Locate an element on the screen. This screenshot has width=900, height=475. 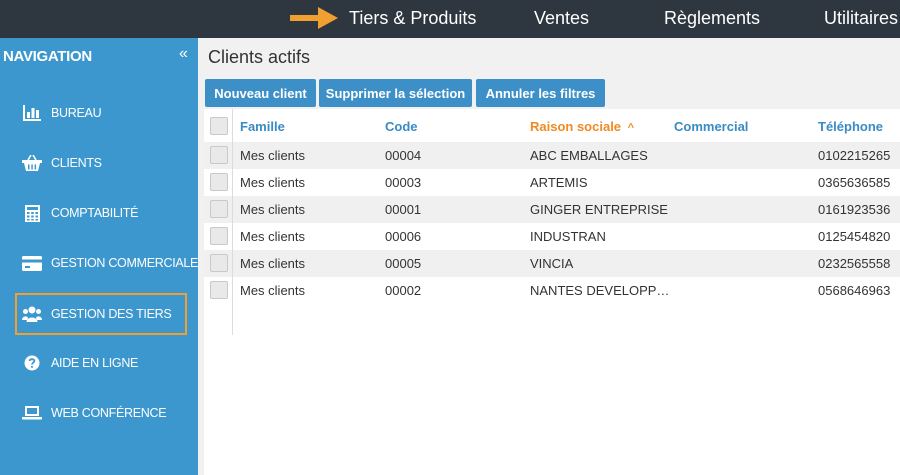
topnav-reglements: Règlements is located at coordinates (712, 19).